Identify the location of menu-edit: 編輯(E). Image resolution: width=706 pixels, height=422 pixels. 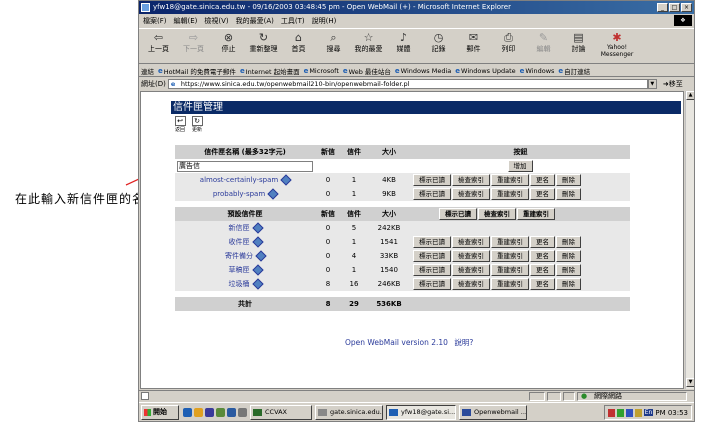
(186, 21).